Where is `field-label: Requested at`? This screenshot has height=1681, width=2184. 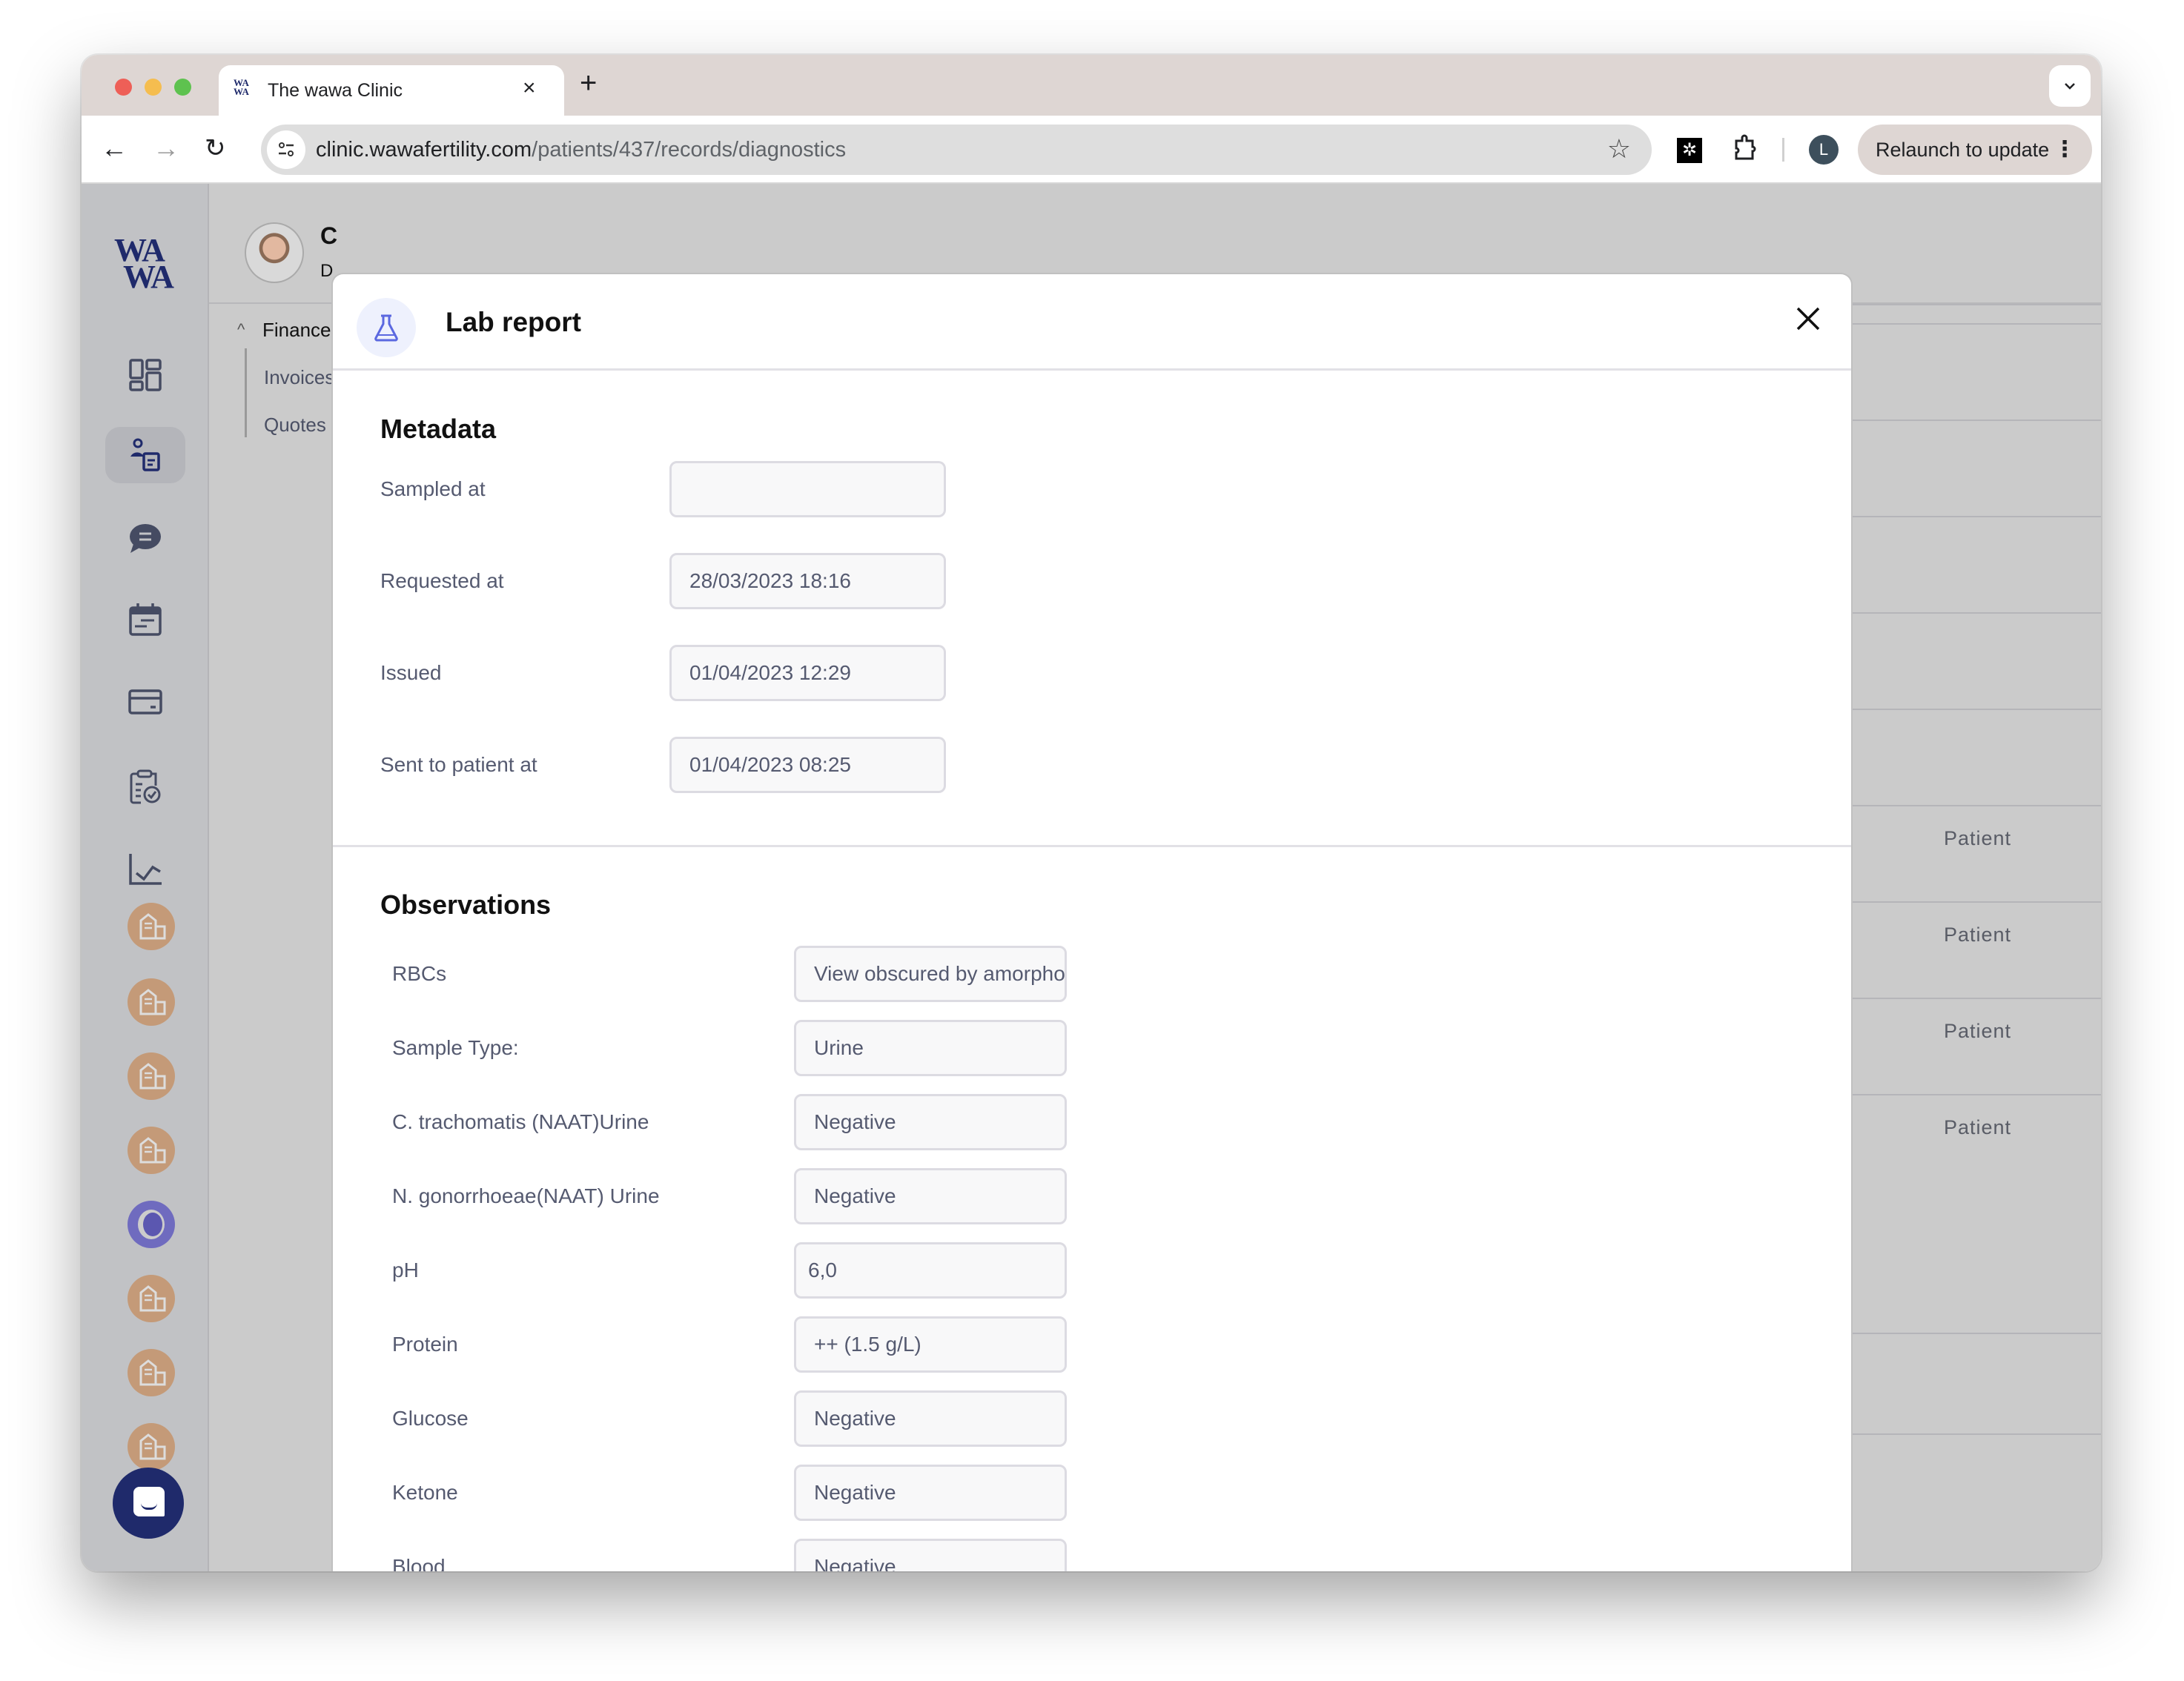 field-label: Requested at is located at coordinates (442, 580).